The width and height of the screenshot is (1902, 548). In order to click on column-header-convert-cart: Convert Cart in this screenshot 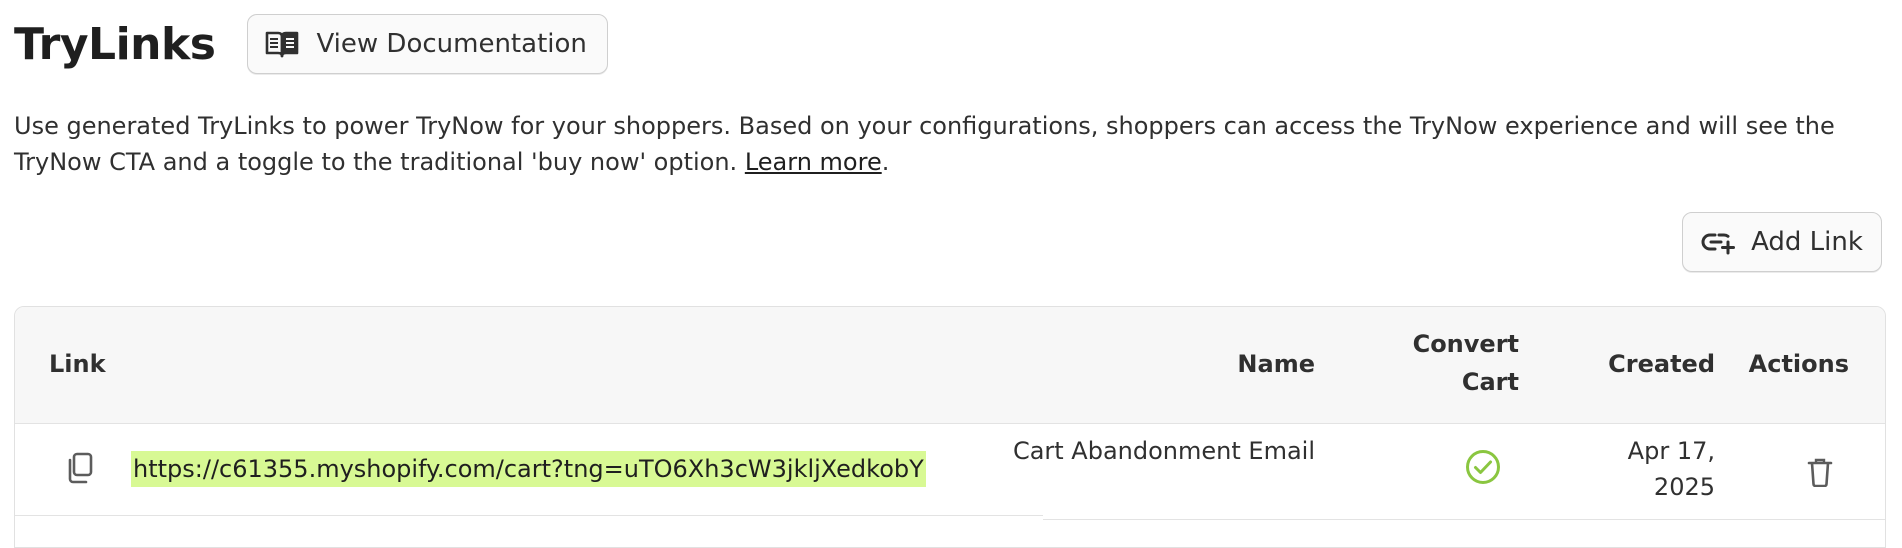, I will do `click(1449, 363)`.